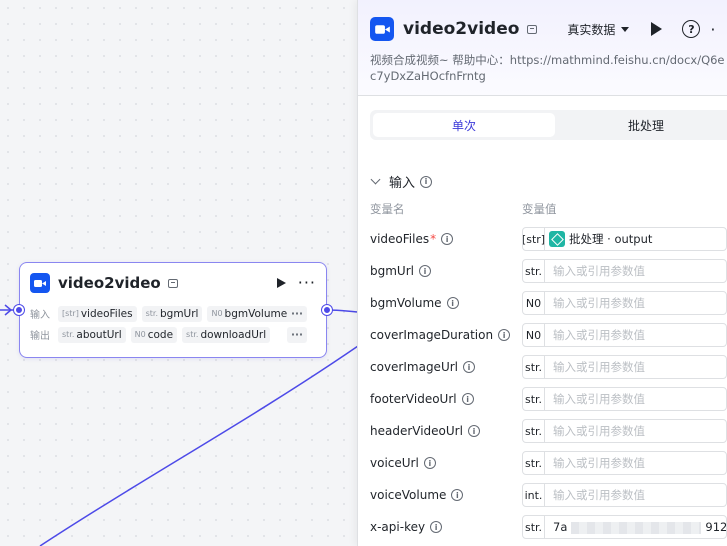  I want to click on variable-row: voiceVolume i int. 输入或引用参数值, so click(548, 495).